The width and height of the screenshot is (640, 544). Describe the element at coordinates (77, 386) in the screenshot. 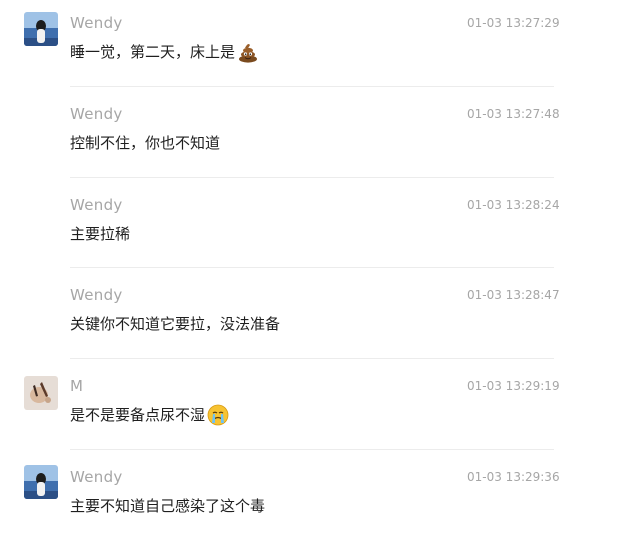

I see `sender-name: M` at that location.